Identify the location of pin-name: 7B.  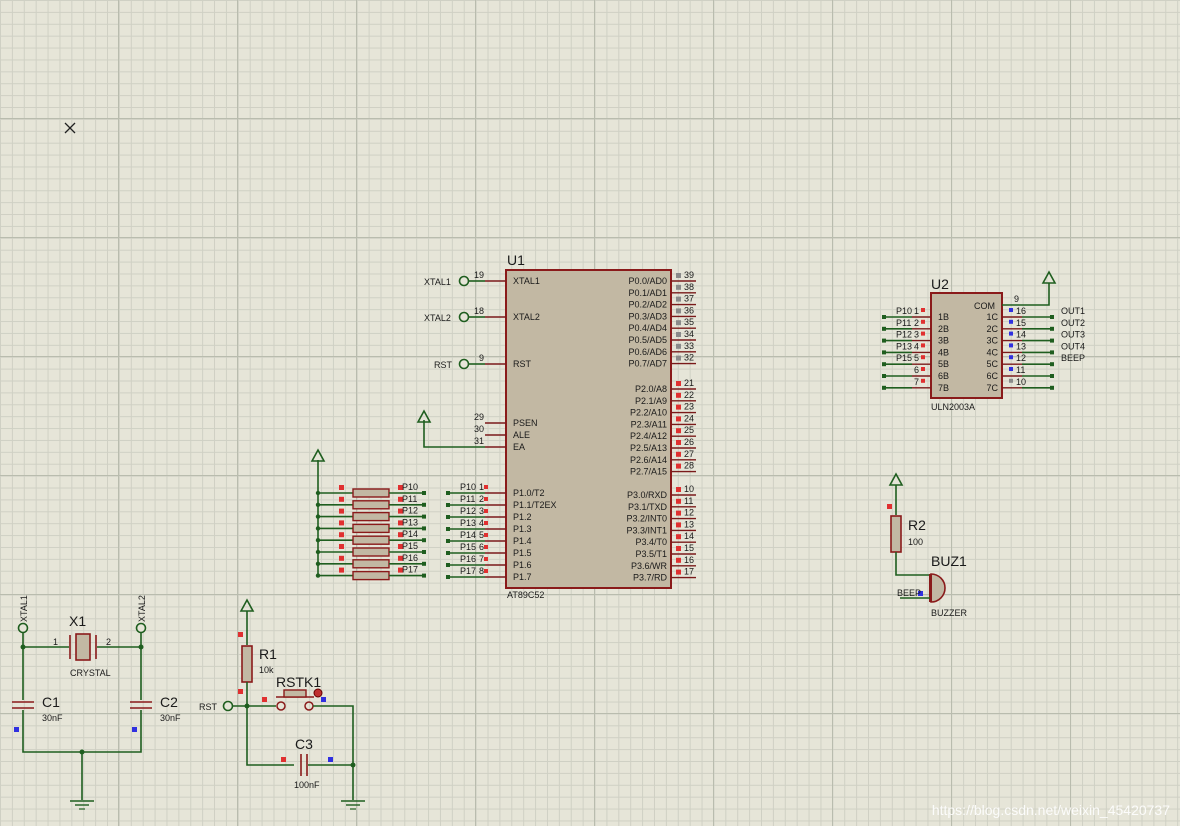
(943, 388).